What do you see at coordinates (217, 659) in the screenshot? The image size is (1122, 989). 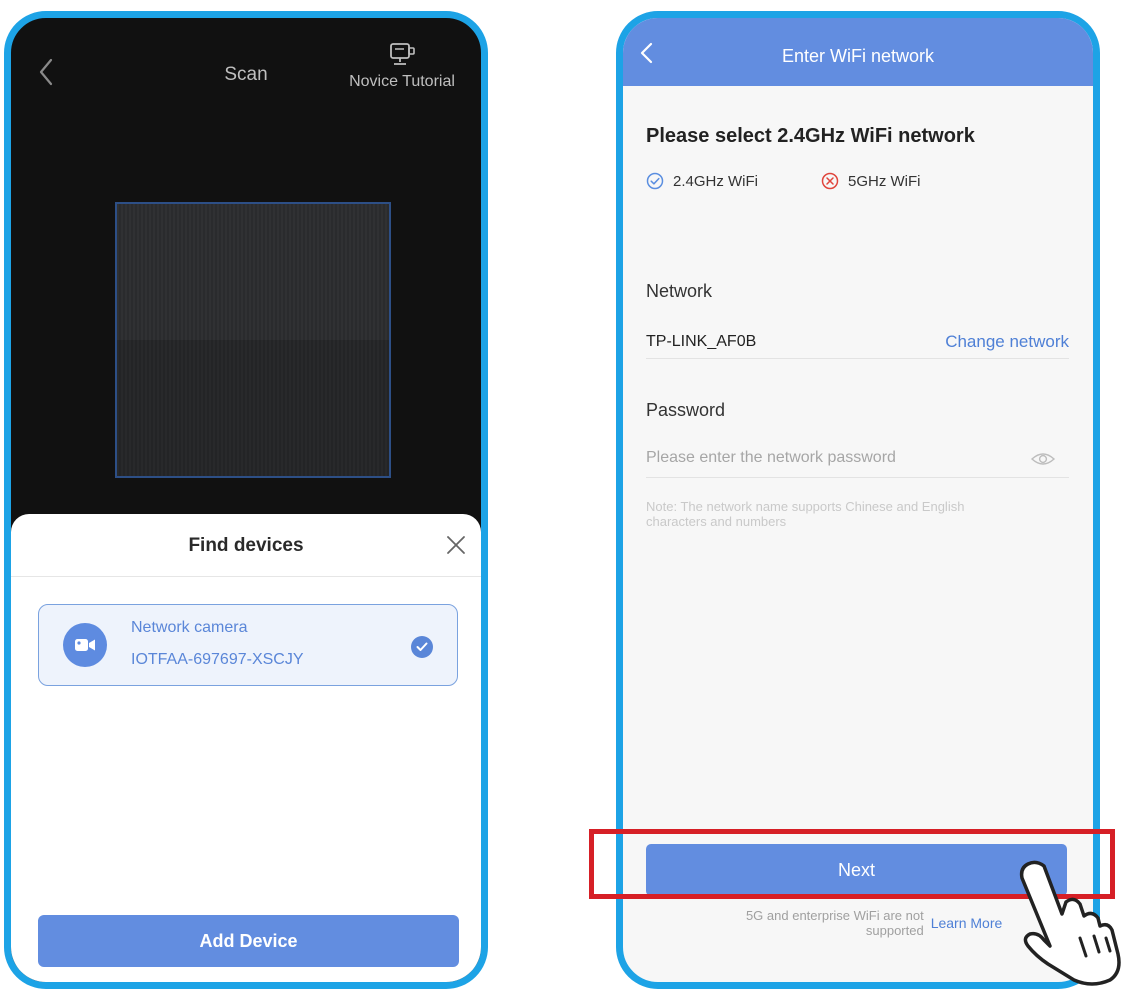 I see `device-id: IOTFAA-697697-XSCJY` at bounding box center [217, 659].